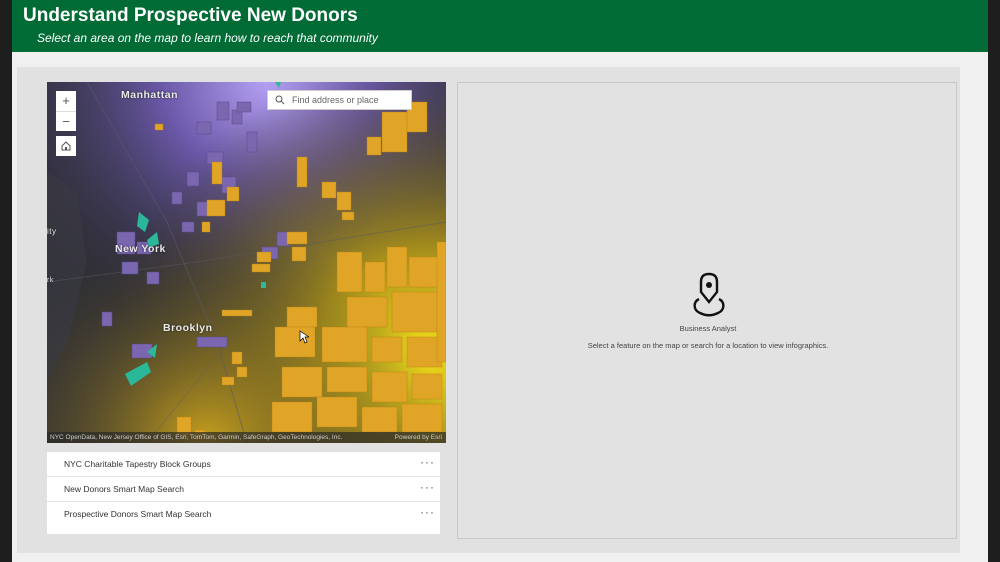 The height and width of the screenshot is (562, 1000). What do you see at coordinates (243, 489) in the screenshot?
I see `layer-row: New Donors Smart Map Search ···` at bounding box center [243, 489].